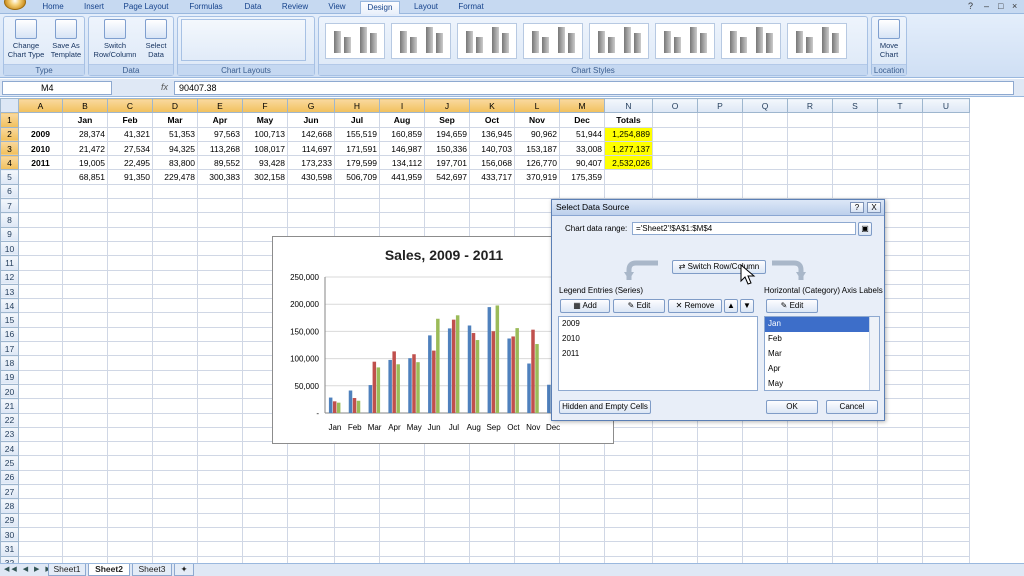 The width and height of the screenshot is (1024, 576). I want to click on cell: 300,383, so click(220, 177).